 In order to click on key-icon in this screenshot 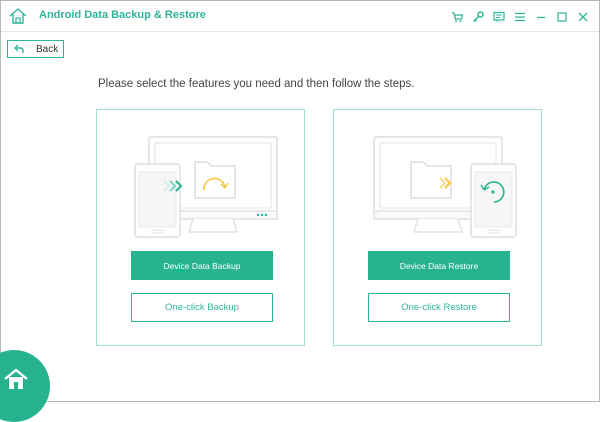, I will do `click(478, 16)`.